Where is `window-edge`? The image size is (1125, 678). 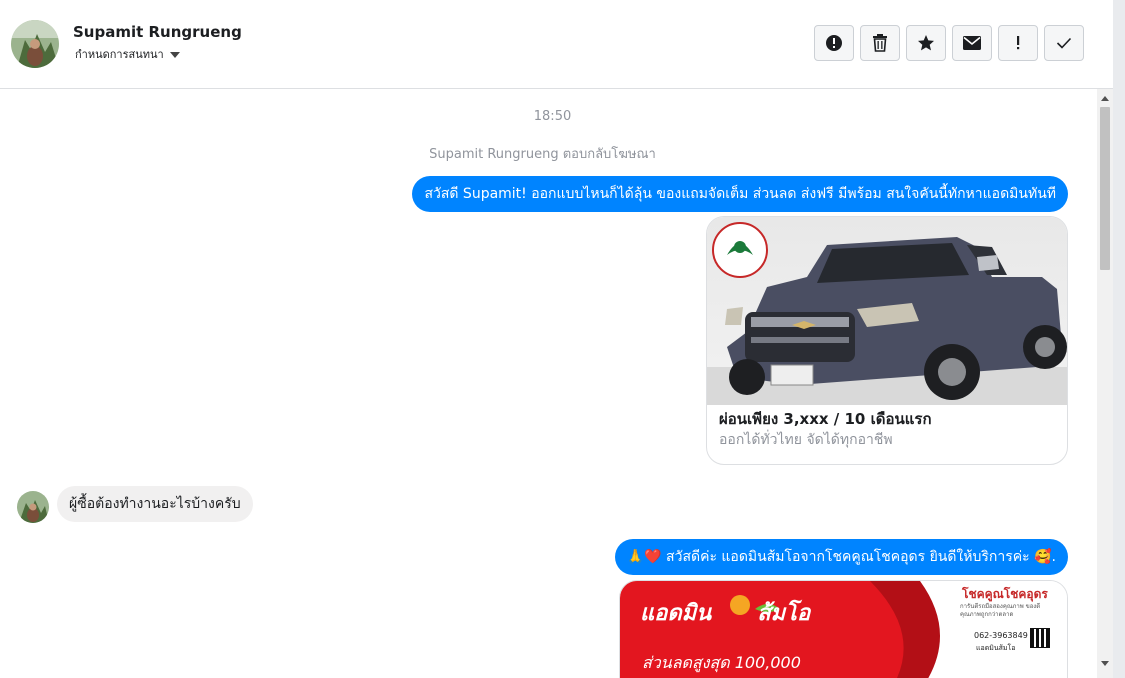
window-edge is located at coordinates (1119, 339).